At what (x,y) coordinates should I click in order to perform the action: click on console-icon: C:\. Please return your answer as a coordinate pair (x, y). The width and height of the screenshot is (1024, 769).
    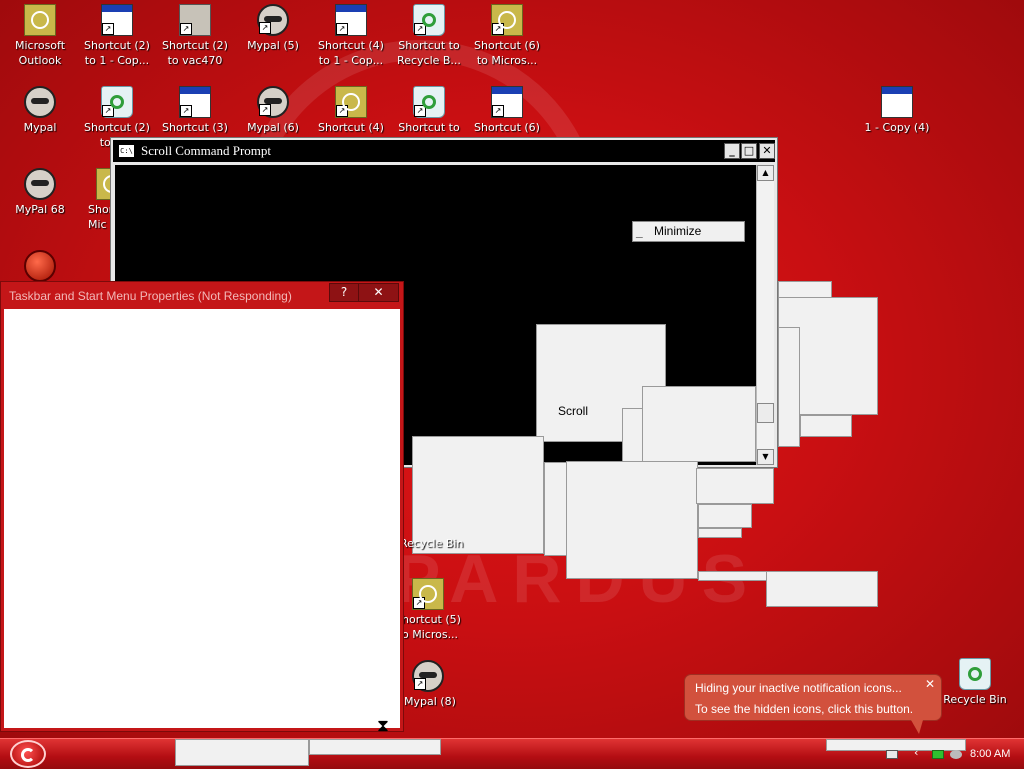
    Looking at the image, I should click on (126, 151).